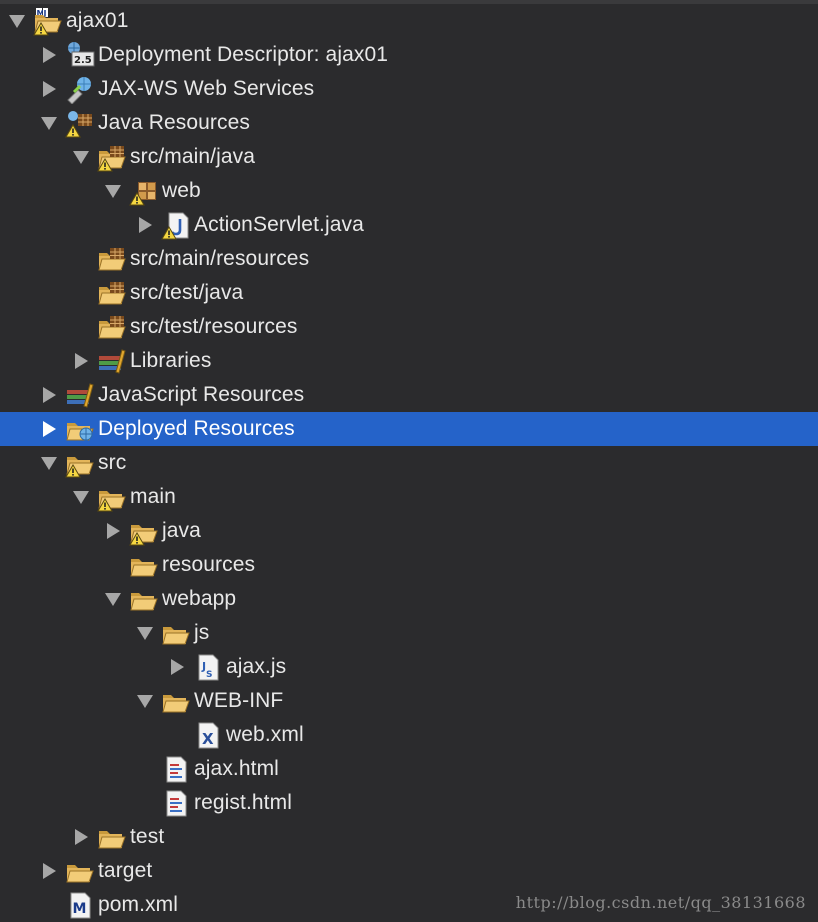 The height and width of the screenshot is (922, 818). I want to click on tree-item: WEB-INF, so click(409, 701).